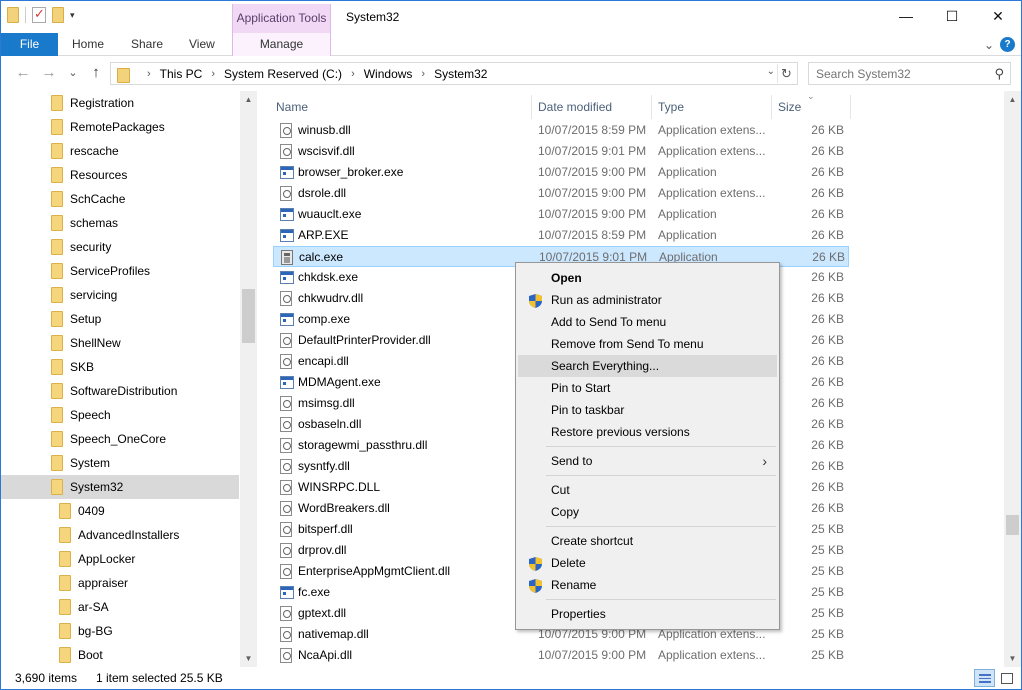 The height and width of the screenshot is (690, 1022). I want to click on column-header-type: Type, so click(671, 107).